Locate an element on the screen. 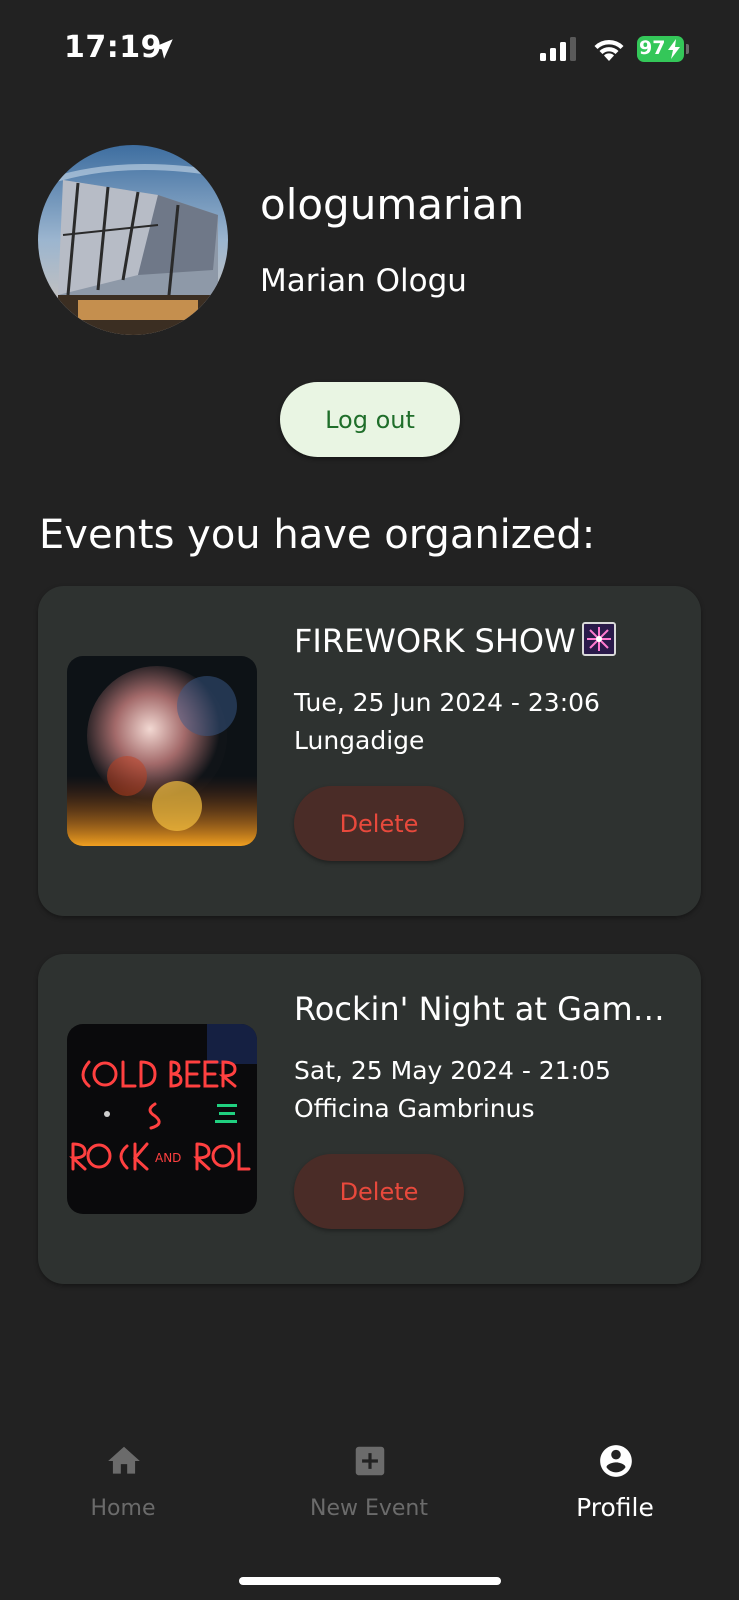 This screenshot has width=739, height=1600. event-thumbnail is located at coordinates (162, 751).